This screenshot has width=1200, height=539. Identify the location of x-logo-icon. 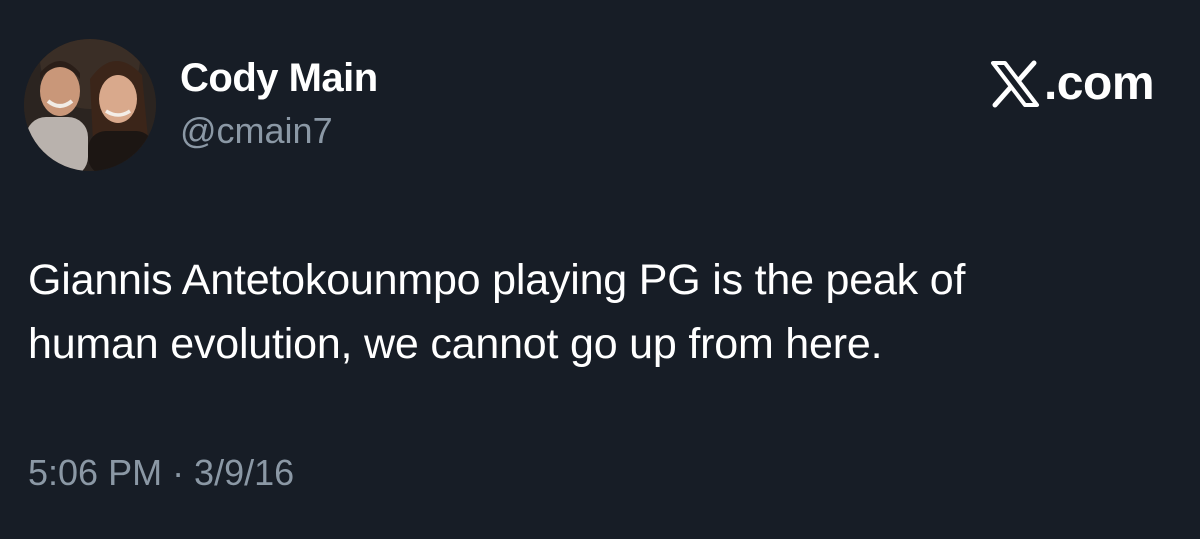
(1014, 84).